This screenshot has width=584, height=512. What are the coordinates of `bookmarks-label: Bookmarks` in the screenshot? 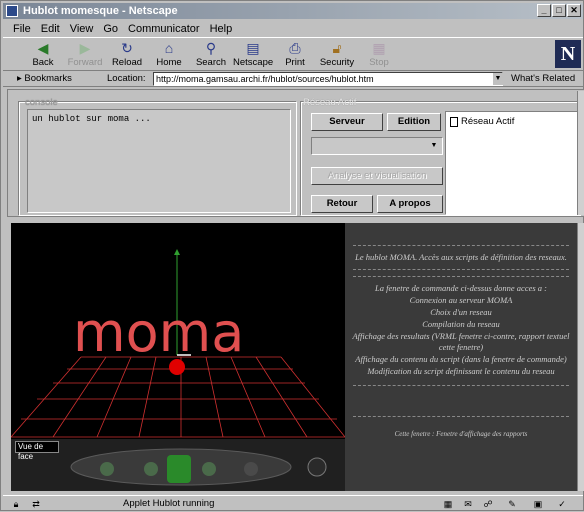 It's located at (48, 78).